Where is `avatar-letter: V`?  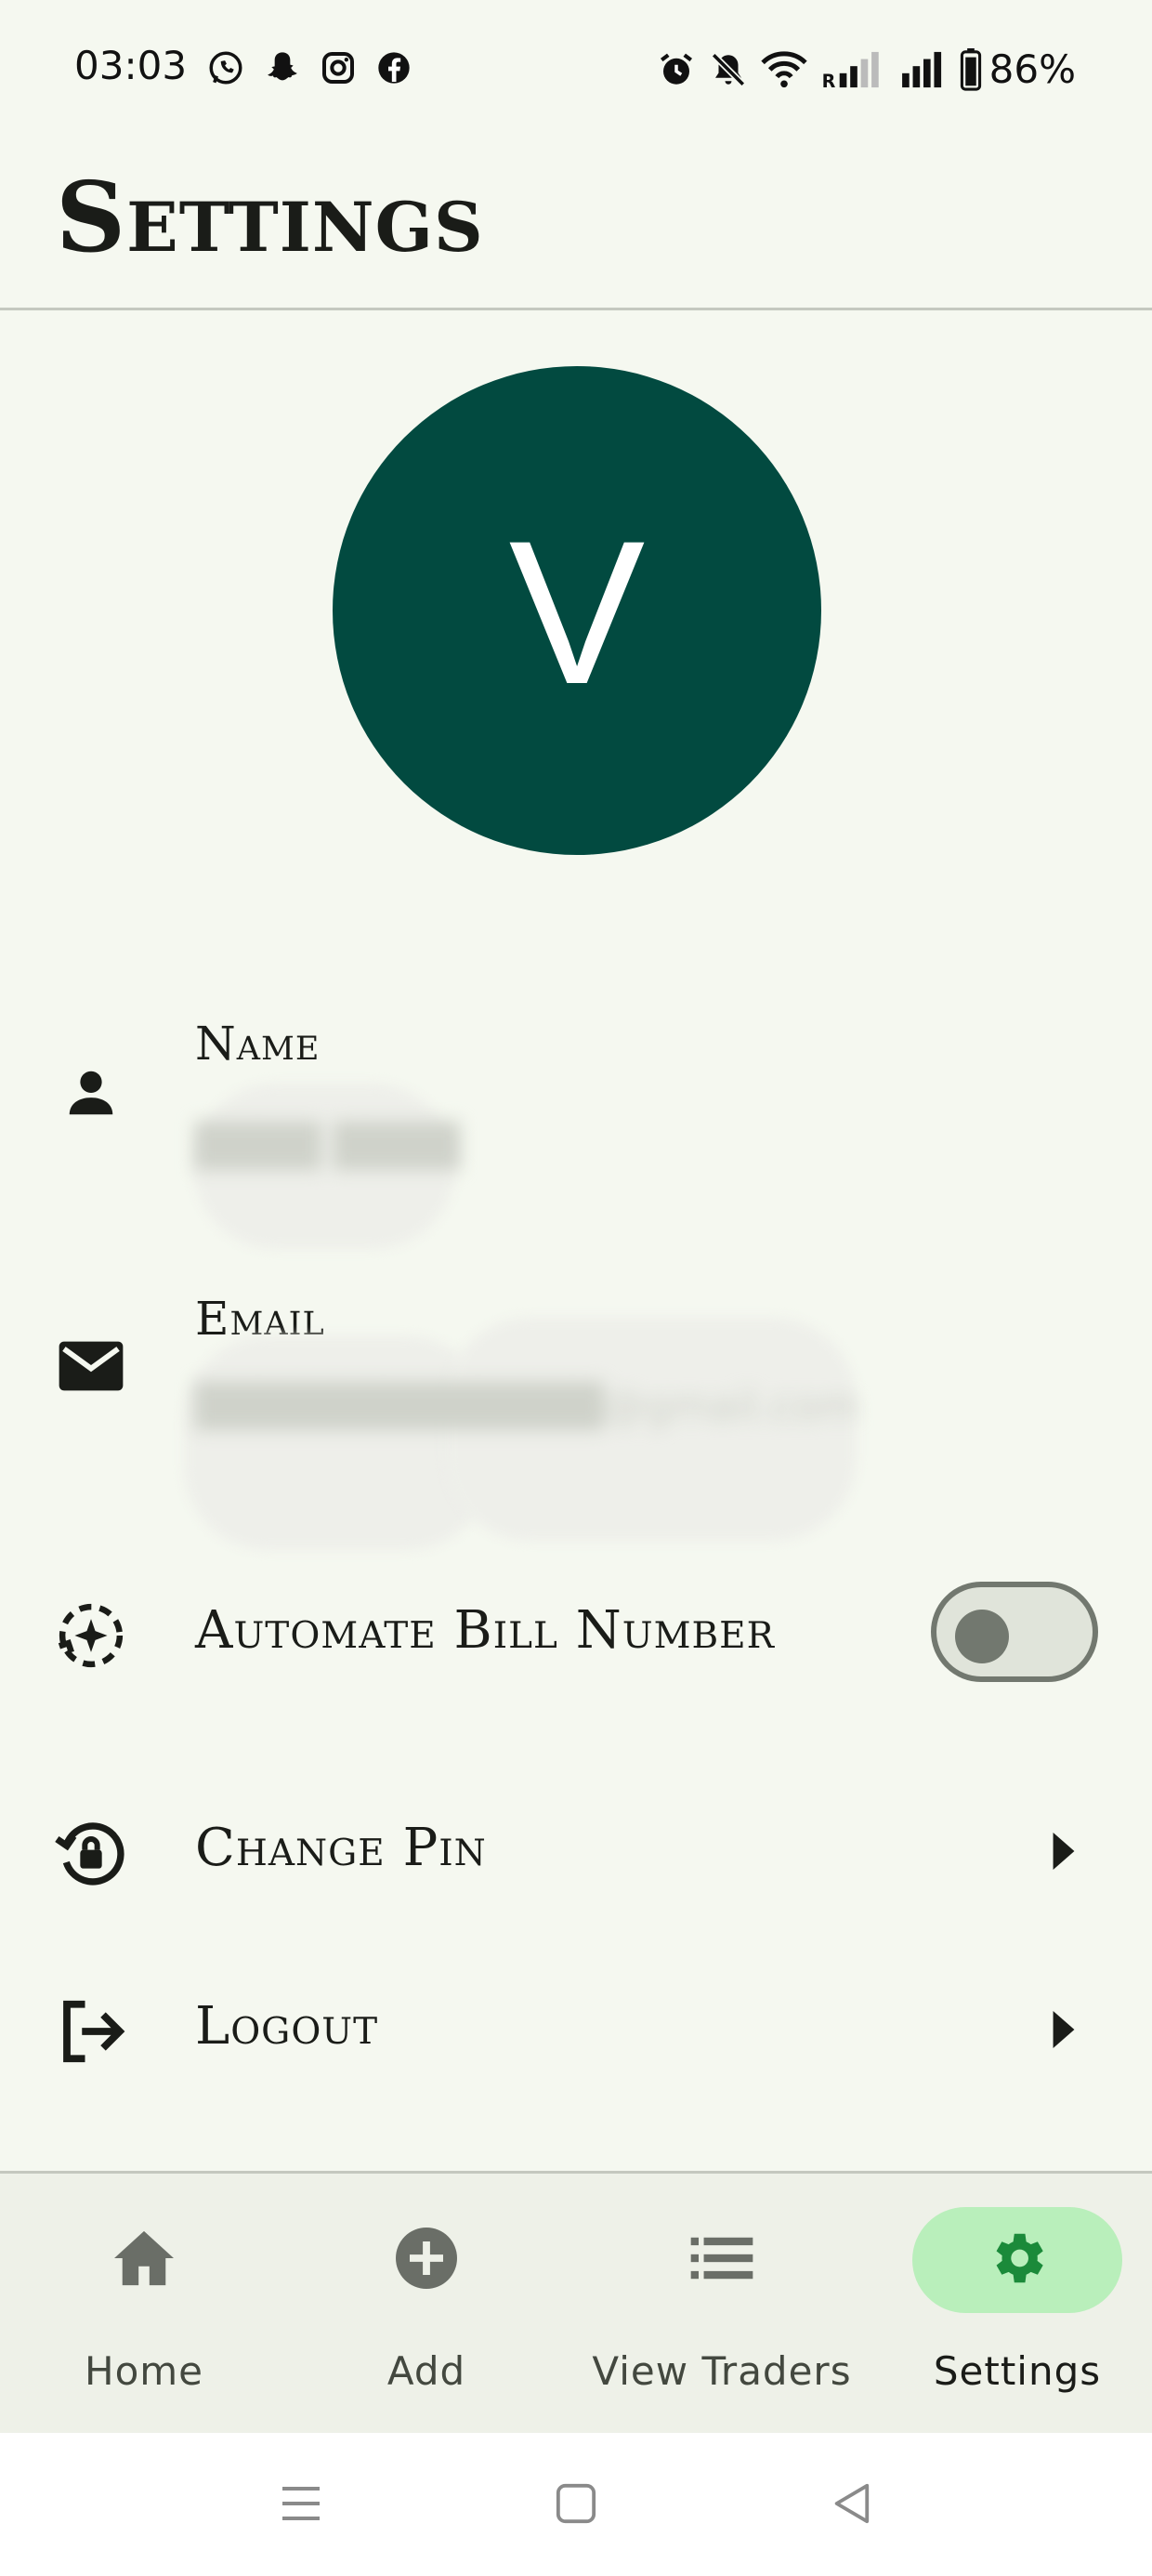
avatar-letter: V is located at coordinates (577, 612).